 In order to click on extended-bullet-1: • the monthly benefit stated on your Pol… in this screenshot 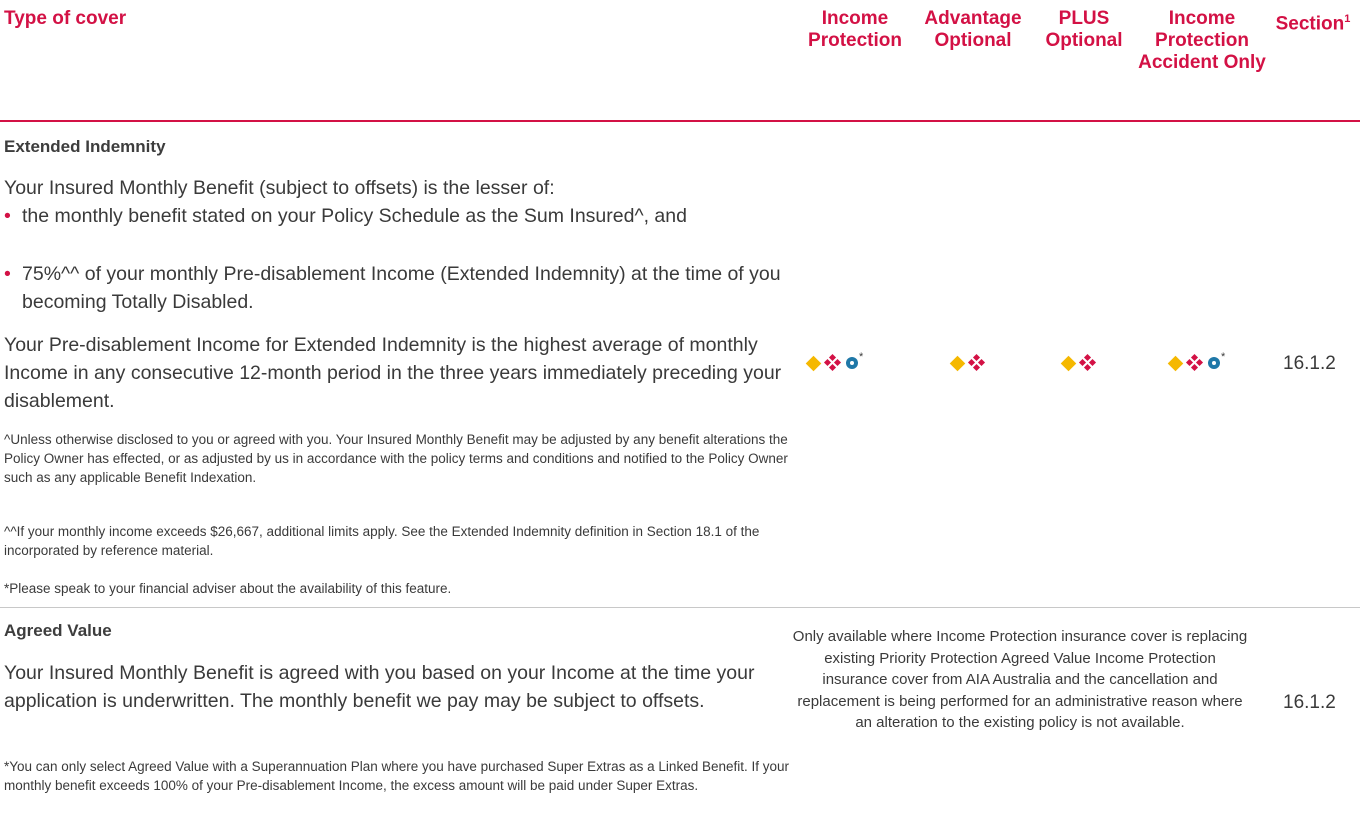, I will do `click(394, 230)`.